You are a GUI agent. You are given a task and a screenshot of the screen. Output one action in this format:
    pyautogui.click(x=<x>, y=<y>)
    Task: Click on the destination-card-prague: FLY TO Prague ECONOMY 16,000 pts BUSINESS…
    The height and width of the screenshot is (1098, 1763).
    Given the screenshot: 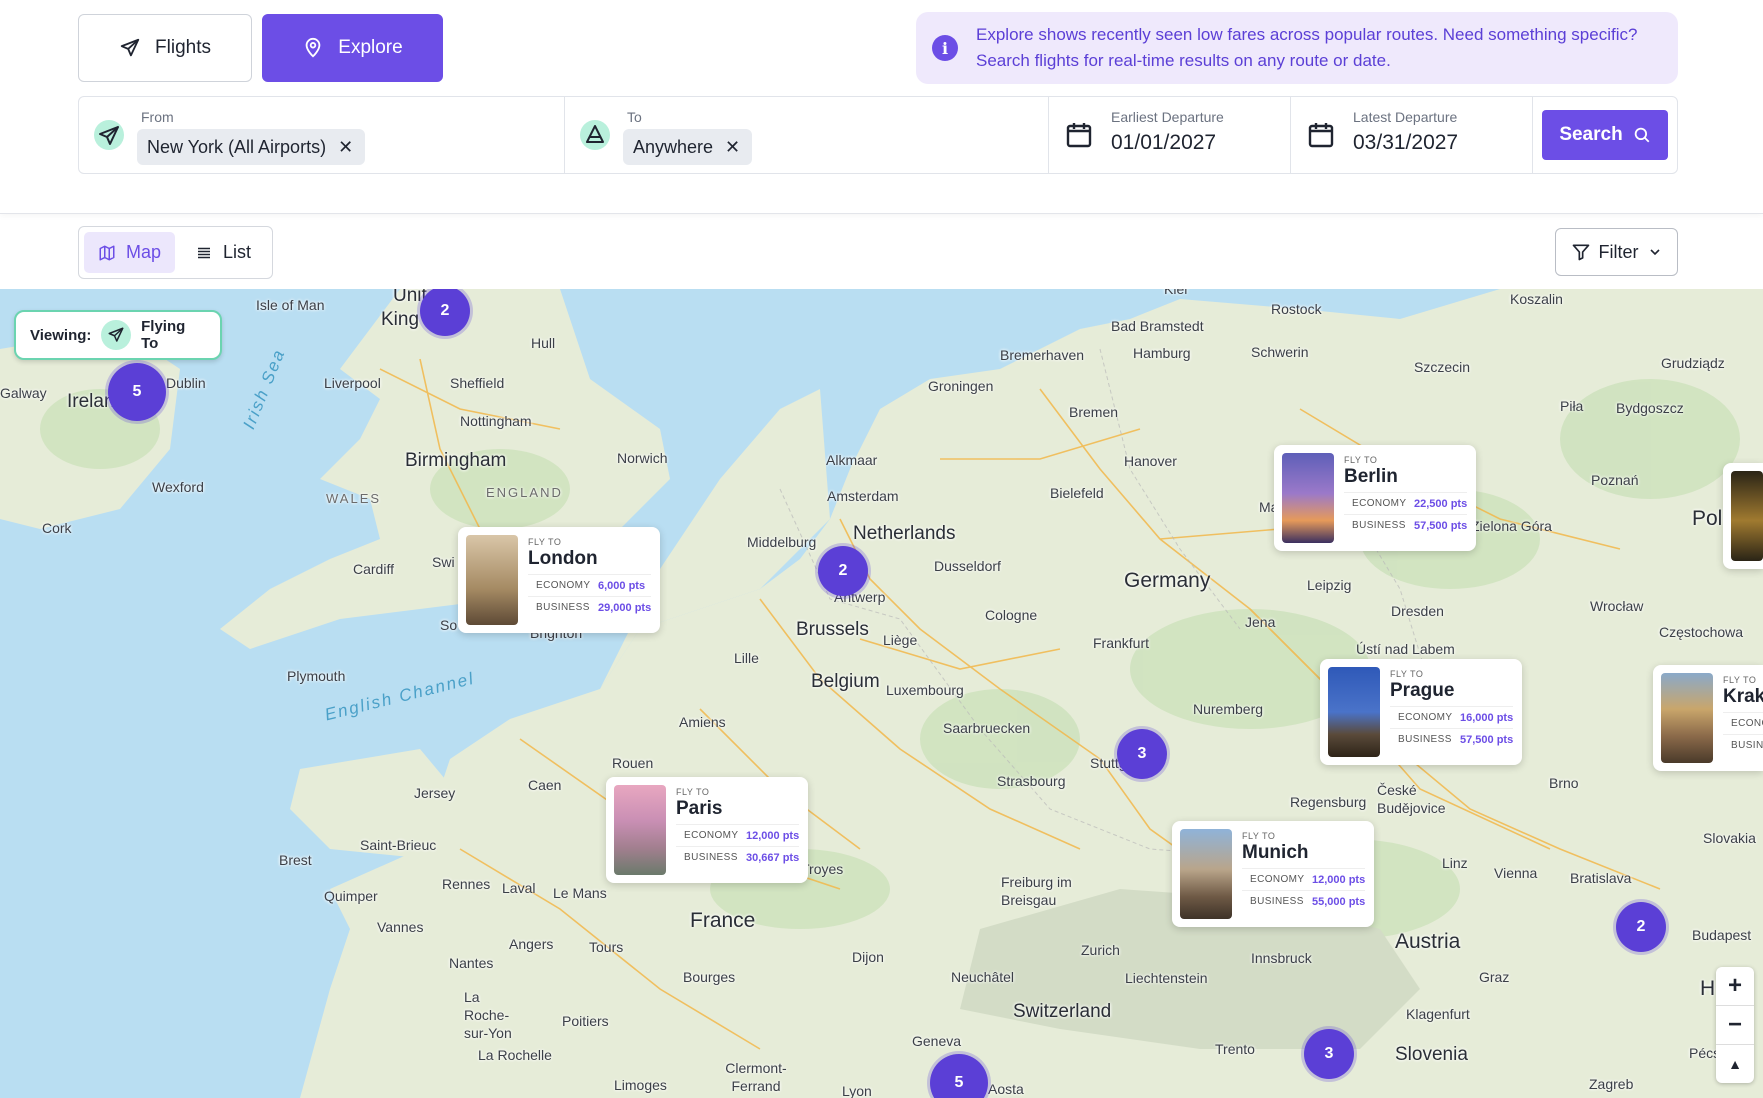 What is the action you would take?
    pyautogui.click(x=1421, y=712)
    